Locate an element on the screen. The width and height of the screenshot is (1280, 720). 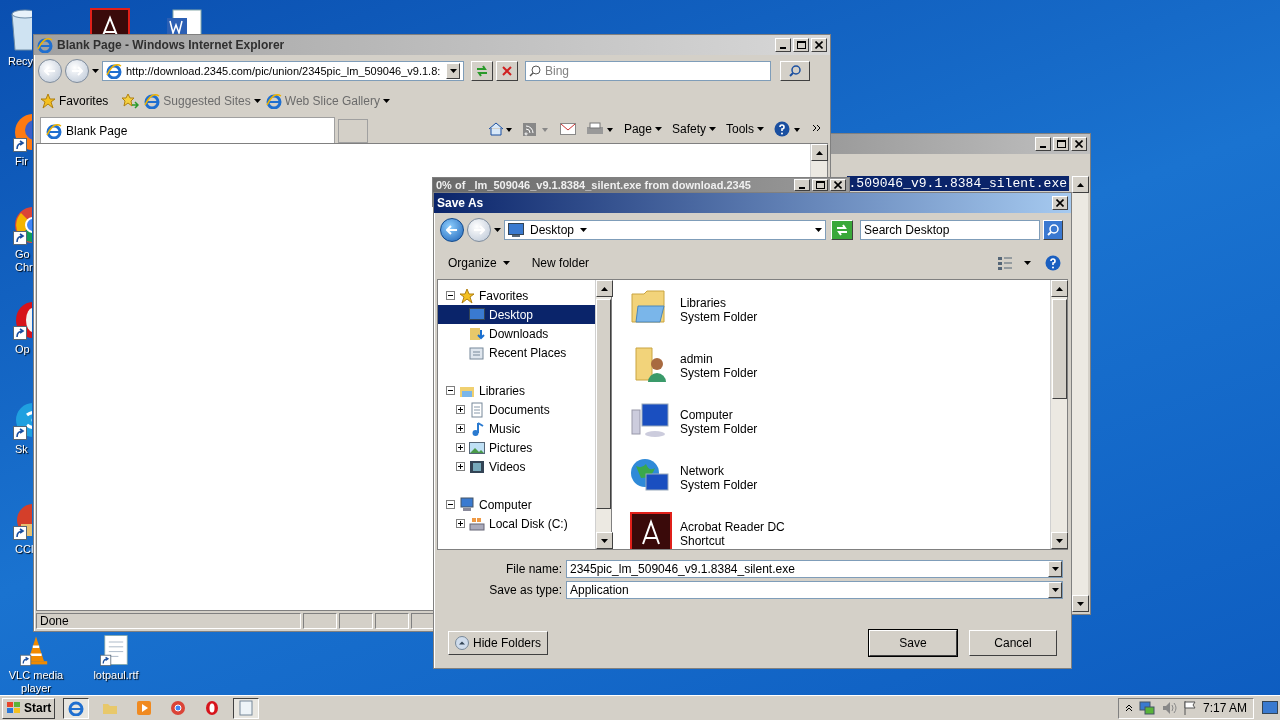
desktop-icon-label: Go Chr is located at coordinates (24, 261).